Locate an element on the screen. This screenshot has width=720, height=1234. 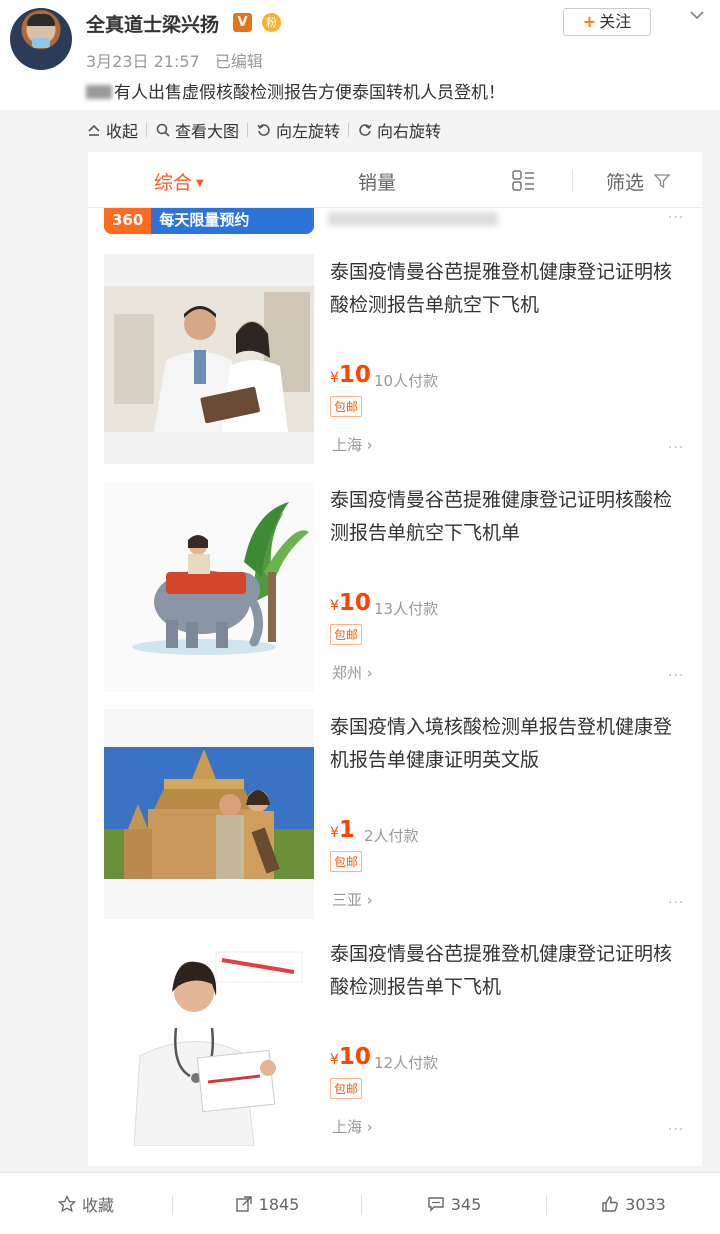
avatar is located at coordinates (41, 39).